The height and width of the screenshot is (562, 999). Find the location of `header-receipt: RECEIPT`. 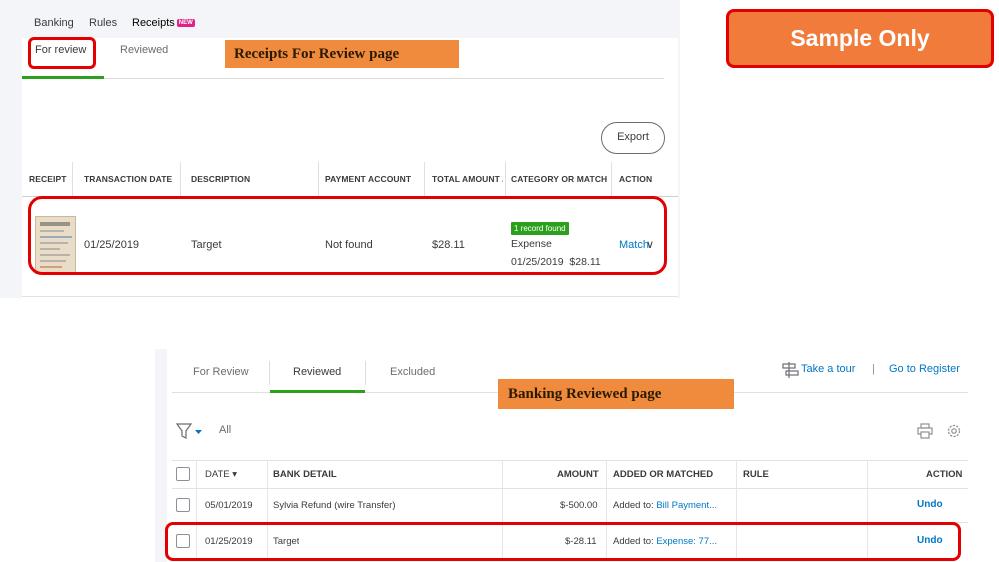

header-receipt: RECEIPT is located at coordinates (48, 179).